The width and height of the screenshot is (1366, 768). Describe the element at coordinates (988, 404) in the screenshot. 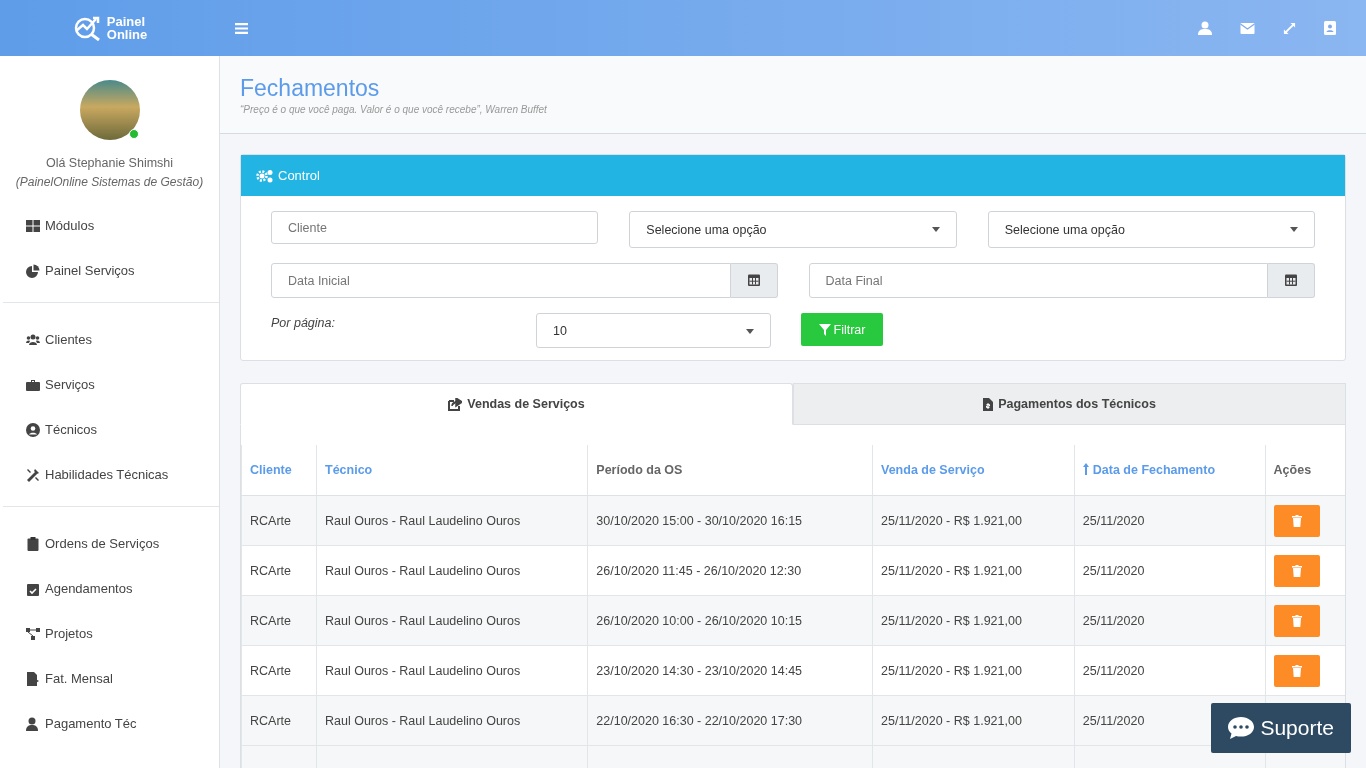

I see `invoice-icon` at that location.